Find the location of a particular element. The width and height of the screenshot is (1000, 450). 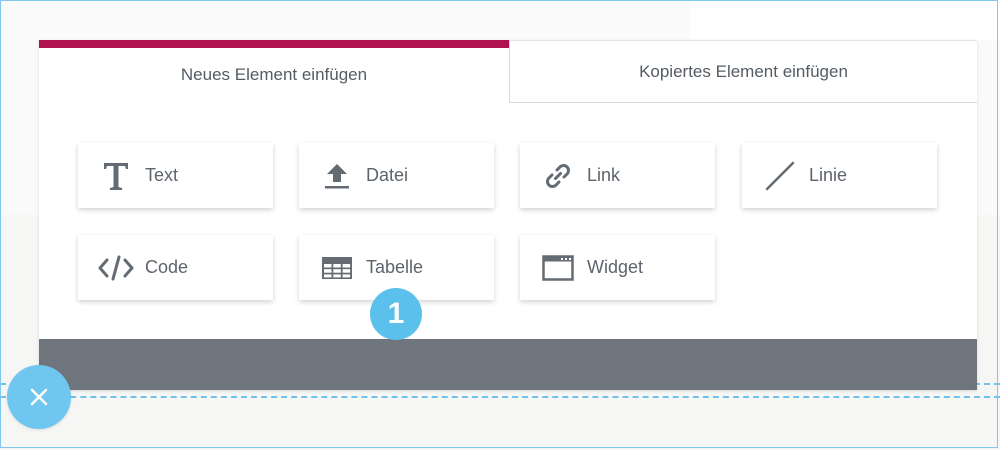

dialog-footer-bar is located at coordinates (508, 364).